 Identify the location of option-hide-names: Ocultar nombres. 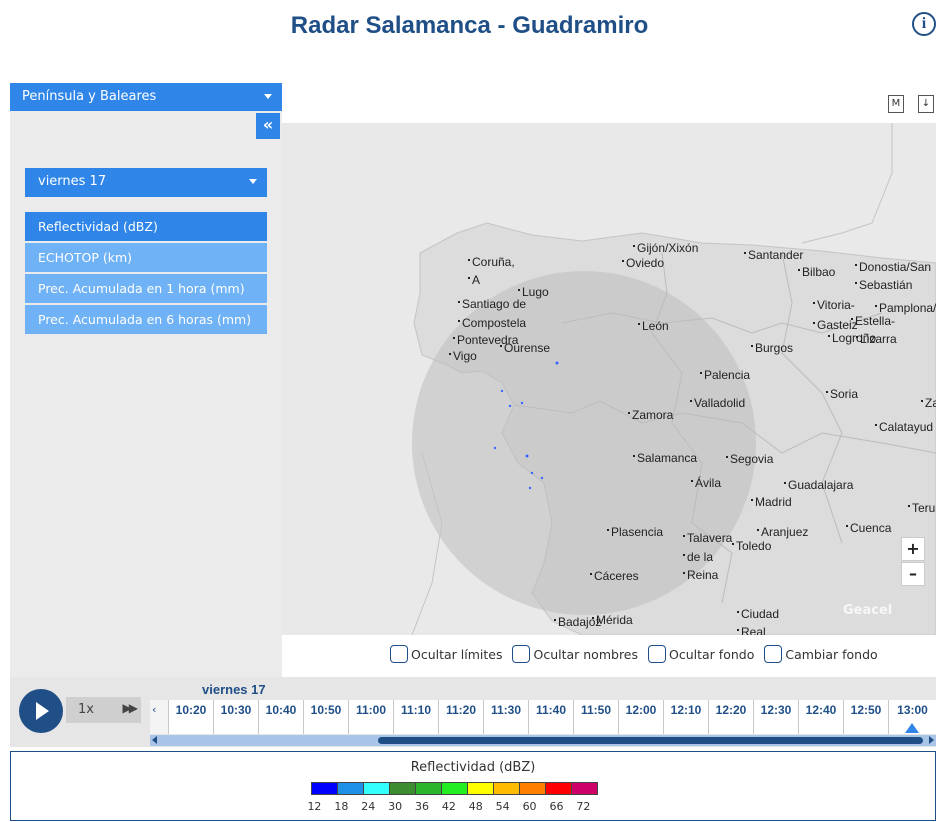
(575, 654).